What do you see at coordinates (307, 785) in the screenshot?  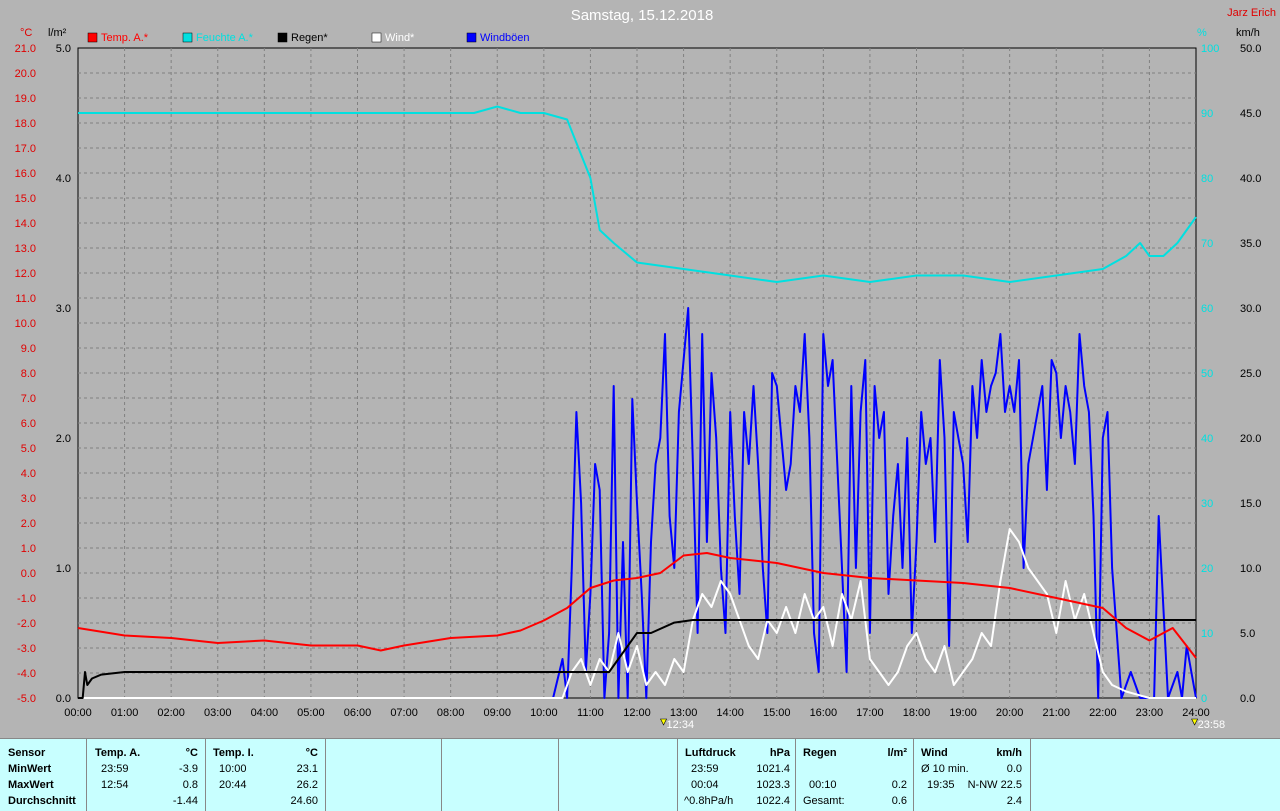 I see `temp-i-max-value: 26.2` at bounding box center [307, 785].